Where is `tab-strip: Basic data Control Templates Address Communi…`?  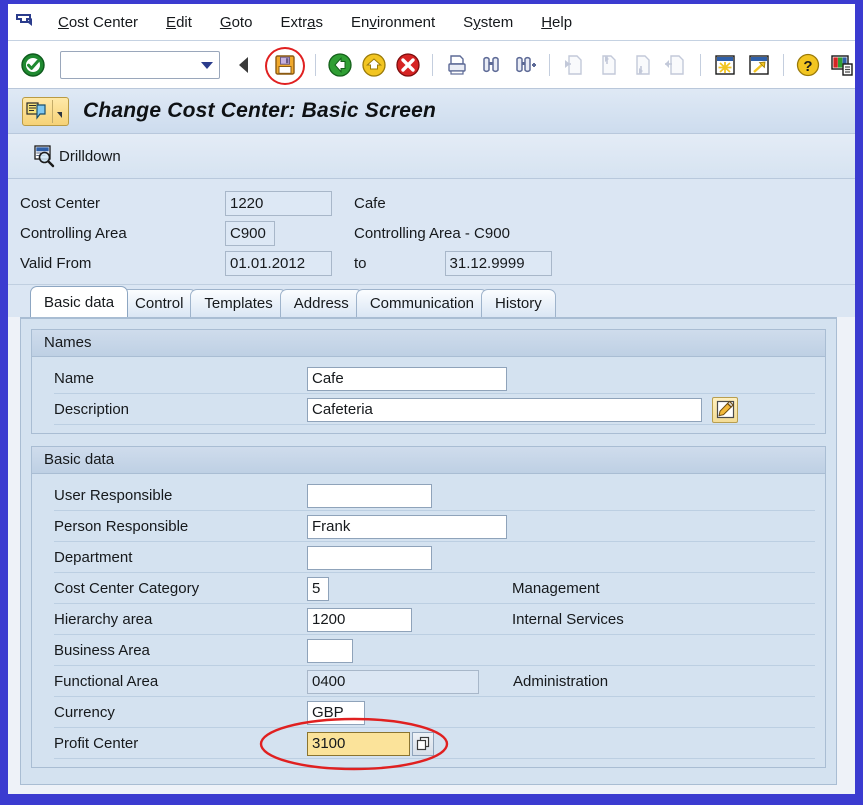 tab-strip: Basic data Control Templates Address Communi… is located at coordinates (431, 301).